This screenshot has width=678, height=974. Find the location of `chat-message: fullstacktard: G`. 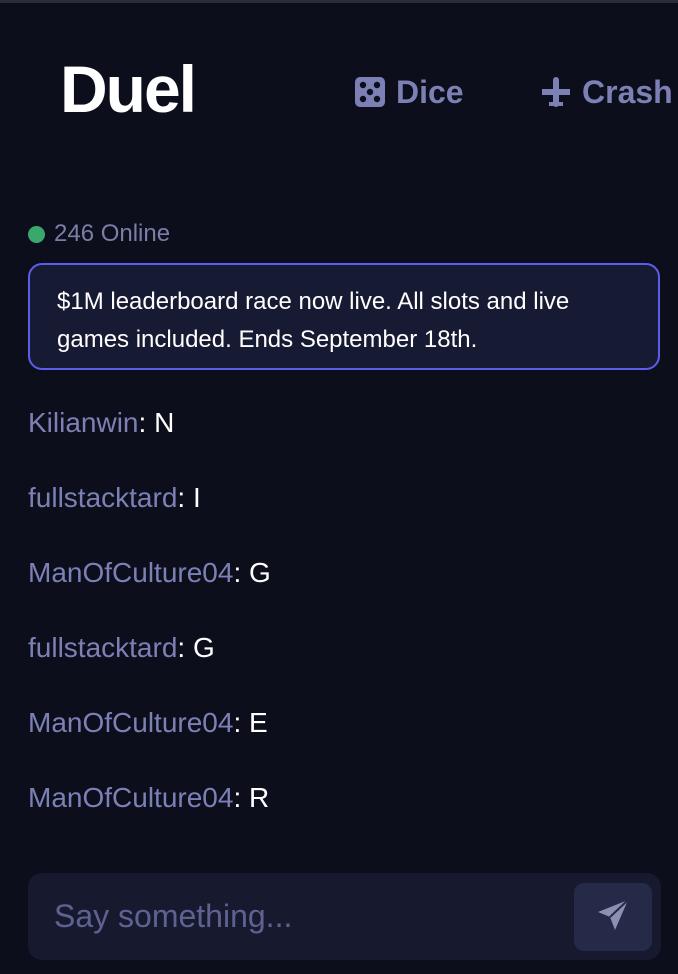

chat-message: fullstacktard: G is located at coordinates (343, 648).